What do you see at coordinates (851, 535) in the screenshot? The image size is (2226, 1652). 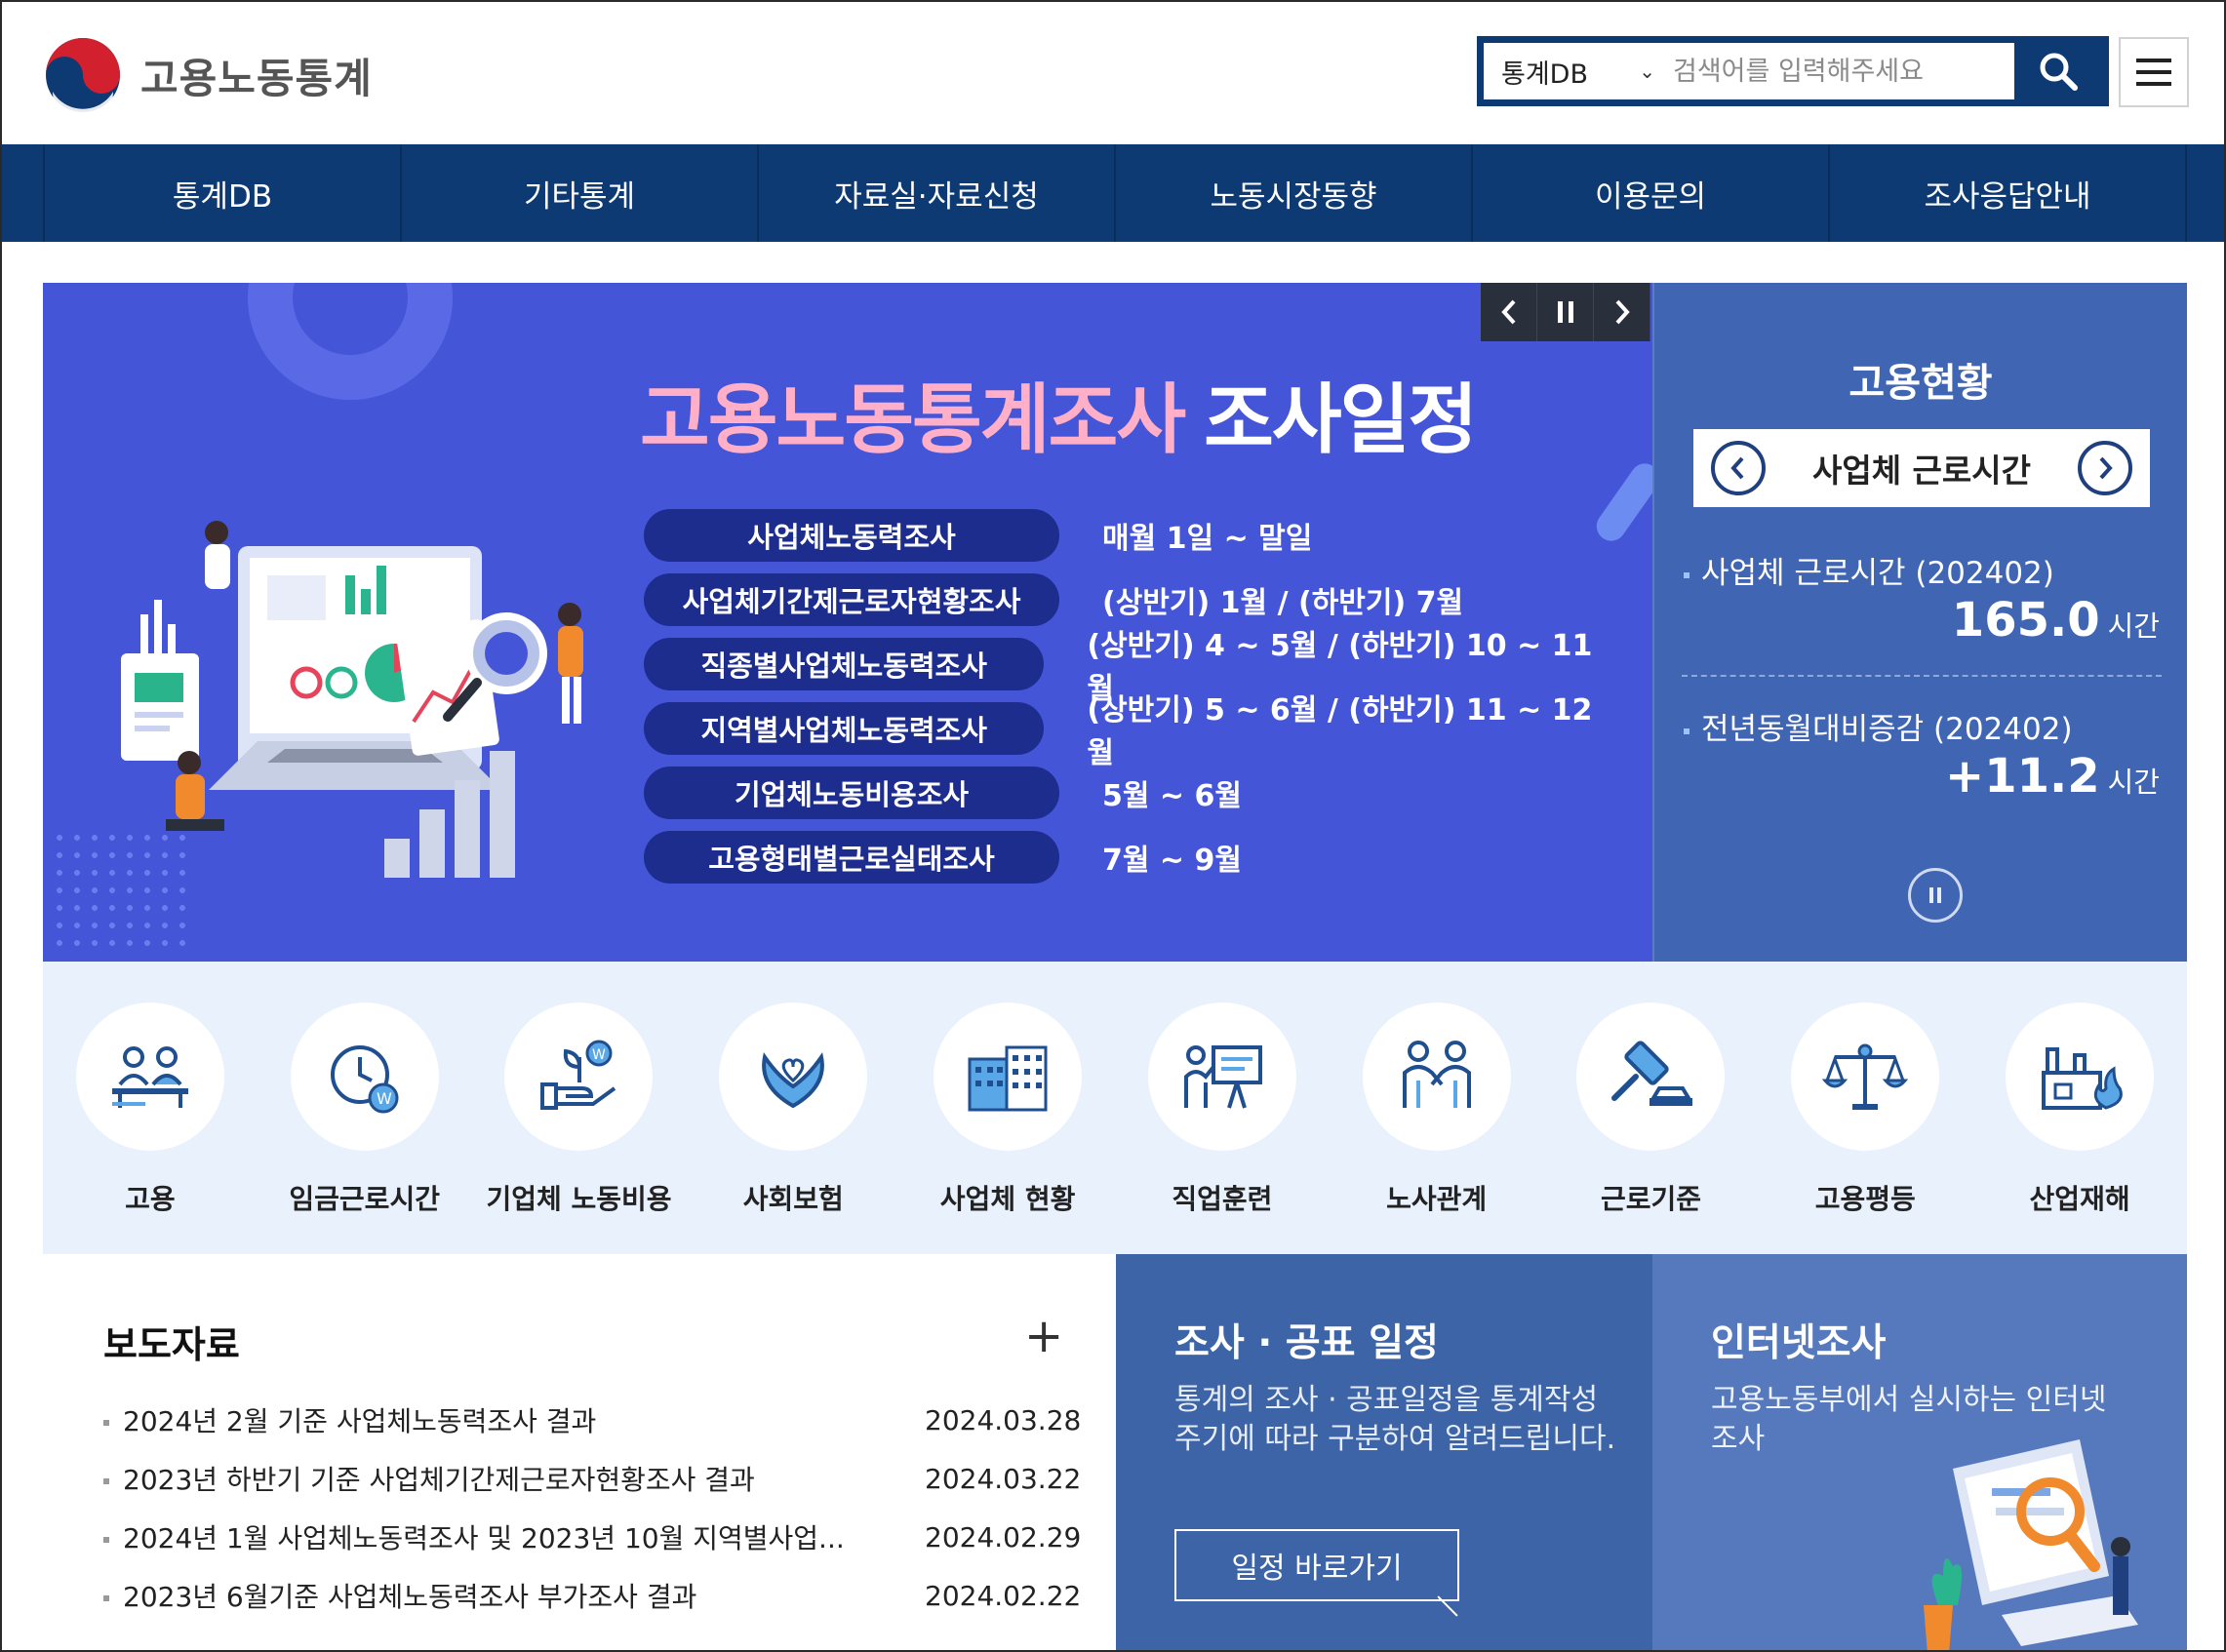 I see `survey-pill: 사업체노동력조사` at bounding box center [851, 535].